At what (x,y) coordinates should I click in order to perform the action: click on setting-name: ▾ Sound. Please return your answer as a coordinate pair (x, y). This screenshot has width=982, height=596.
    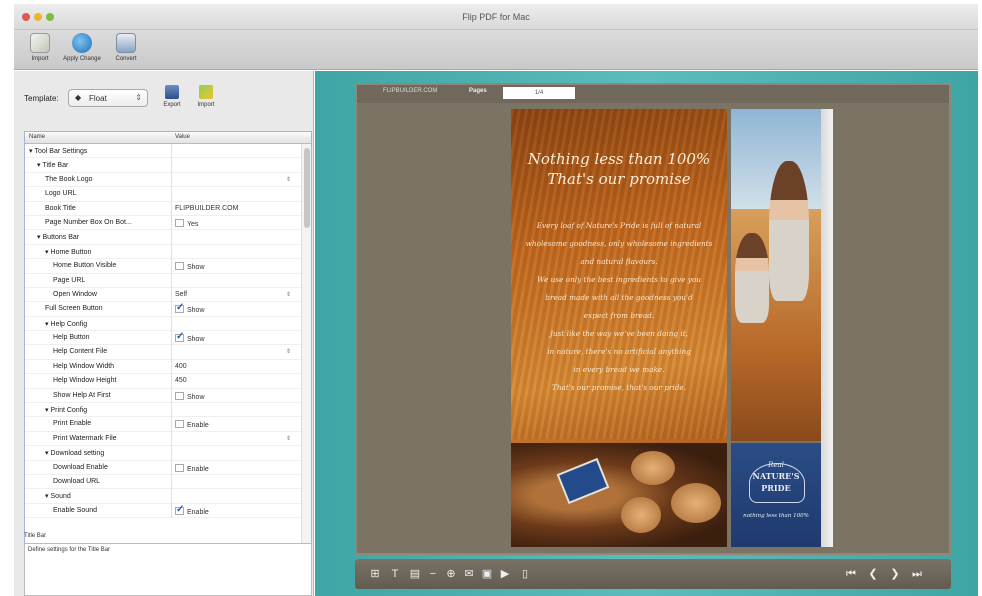
    Looking at the image, I should click on (58, 496).